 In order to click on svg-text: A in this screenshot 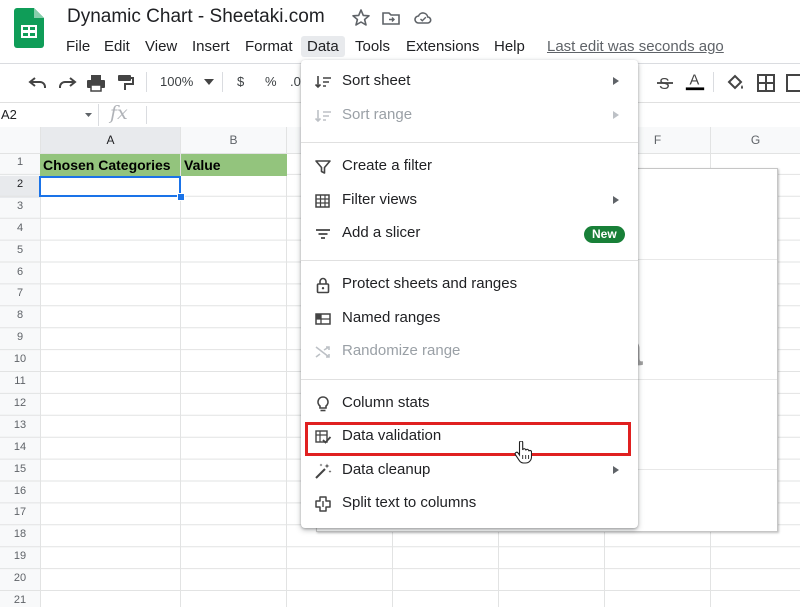, I will do `click(695, 81)`.